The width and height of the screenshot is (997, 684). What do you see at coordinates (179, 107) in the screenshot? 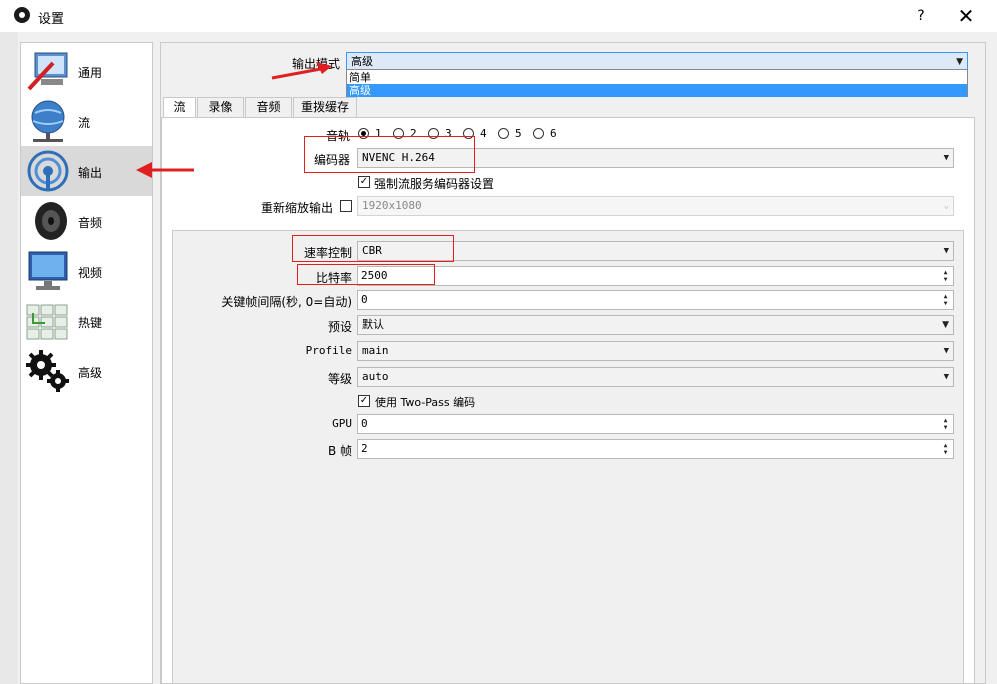
I see `tab-stream: 流` at bounding box center [179, 107].